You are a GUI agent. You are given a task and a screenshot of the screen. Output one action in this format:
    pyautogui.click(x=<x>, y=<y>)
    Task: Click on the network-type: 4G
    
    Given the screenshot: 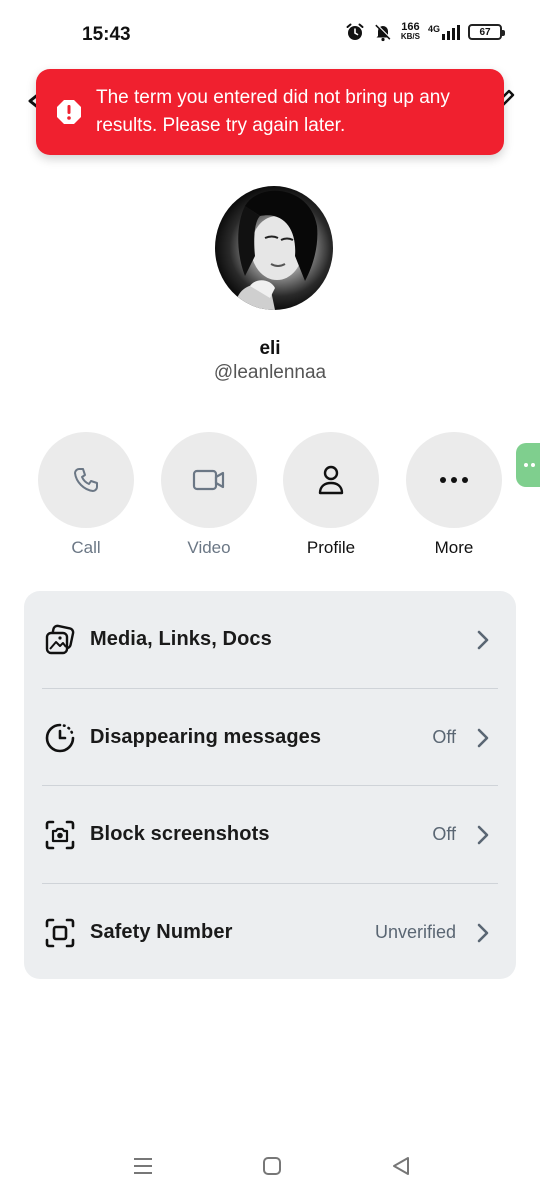 What is the action you would take?
    pyautogui.click(x=433, y=28)
    